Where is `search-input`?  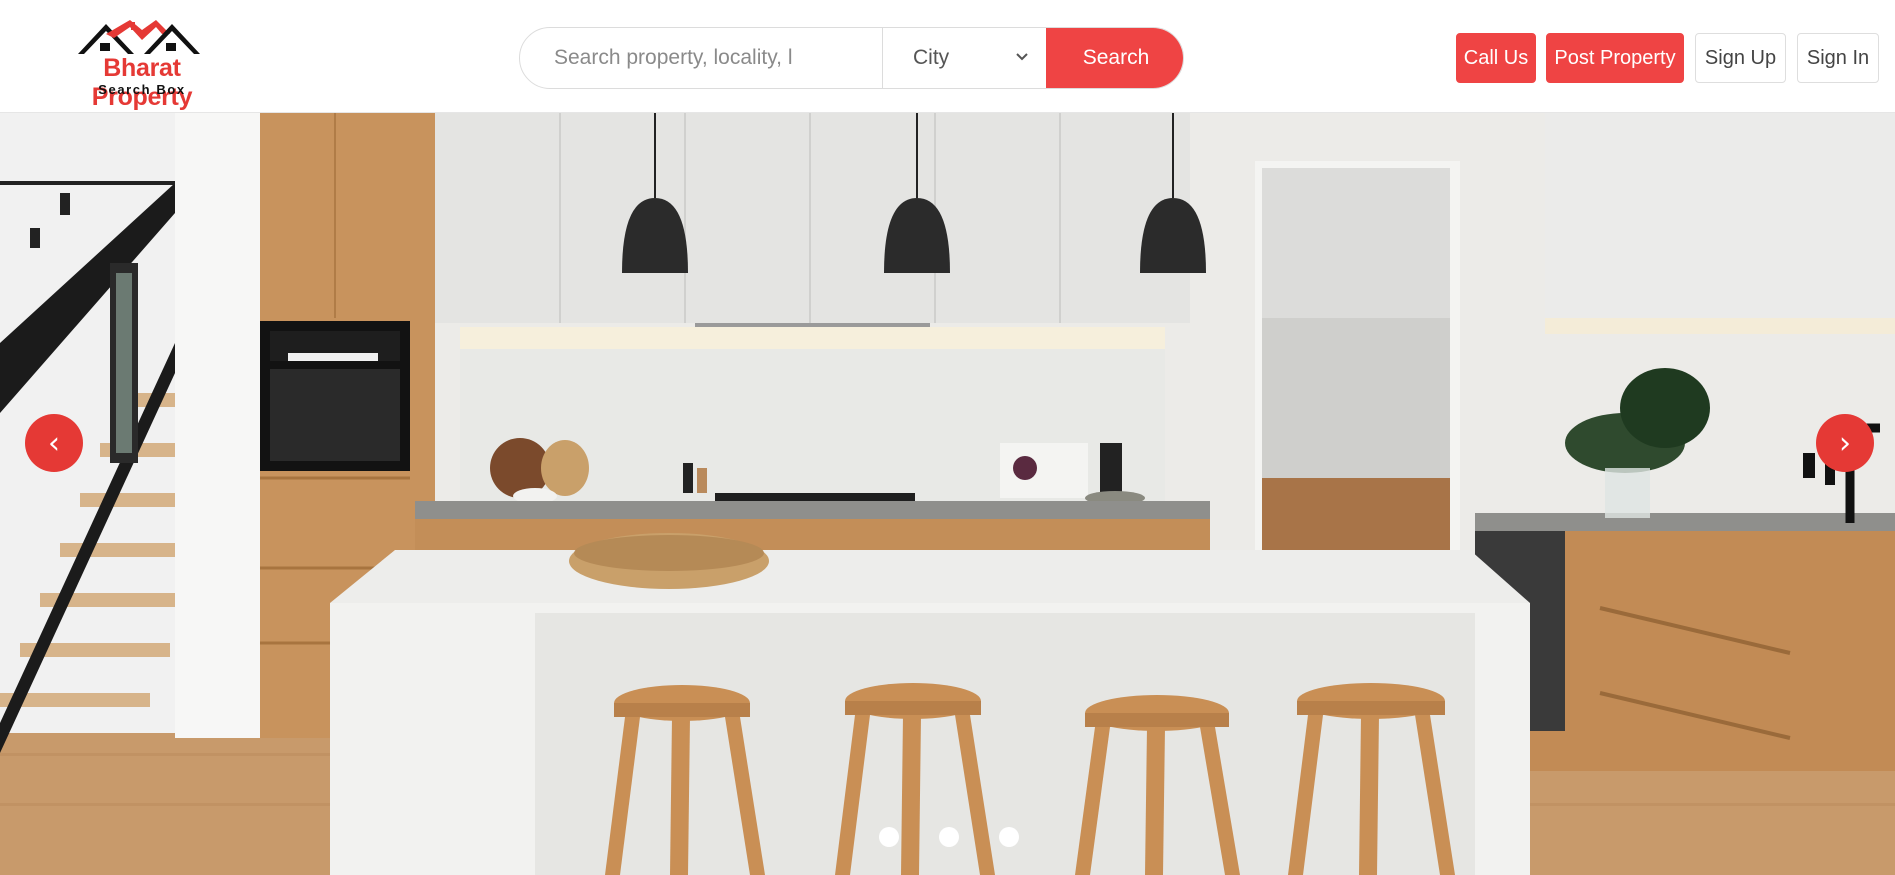
search-input is located at coordinates (701, 58).